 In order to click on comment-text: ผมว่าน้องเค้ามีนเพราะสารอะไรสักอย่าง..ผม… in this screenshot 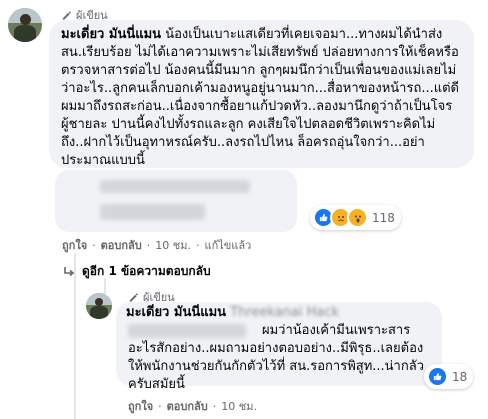, I will do `click(276, 357)`.